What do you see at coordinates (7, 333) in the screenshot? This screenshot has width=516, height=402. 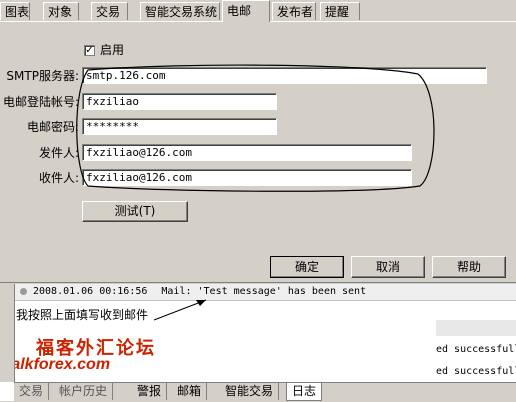 I see `terminal-gutter` at bounding box center [7, 333].